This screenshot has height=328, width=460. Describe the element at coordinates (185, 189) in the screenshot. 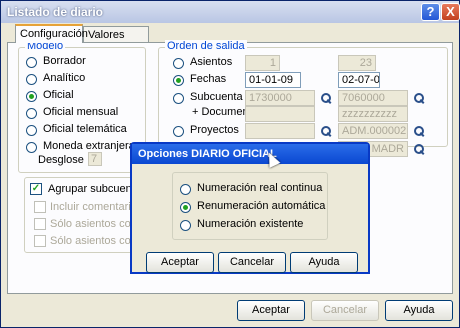

I see `radio-numeracion-real` at that location.